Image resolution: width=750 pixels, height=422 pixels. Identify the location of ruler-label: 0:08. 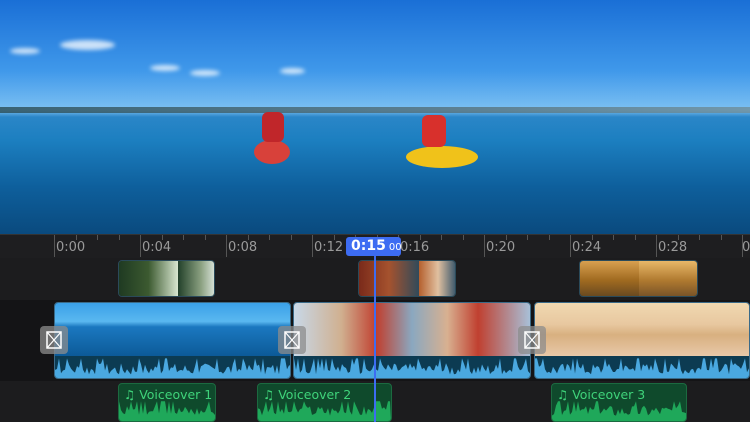
(243, 247).